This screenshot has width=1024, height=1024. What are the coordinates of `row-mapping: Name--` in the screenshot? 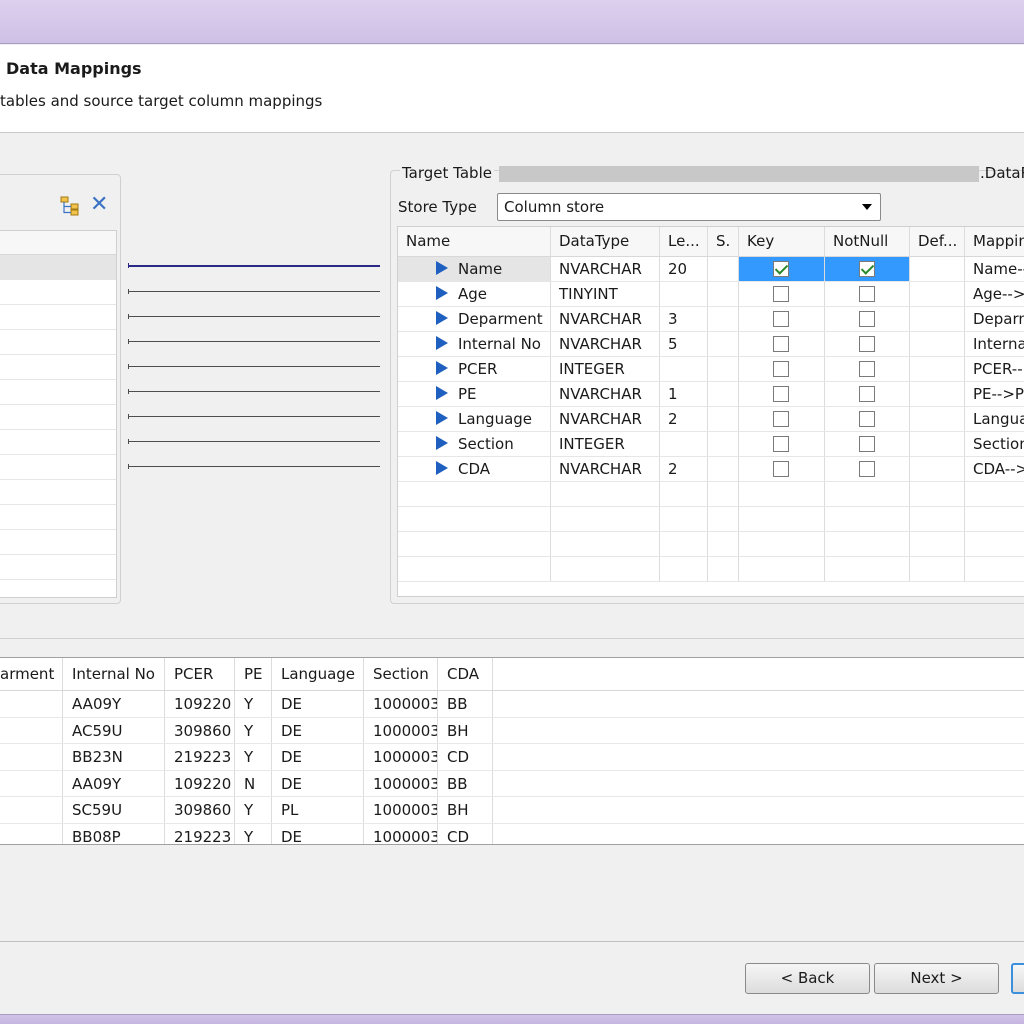 It's located at (994, 269).